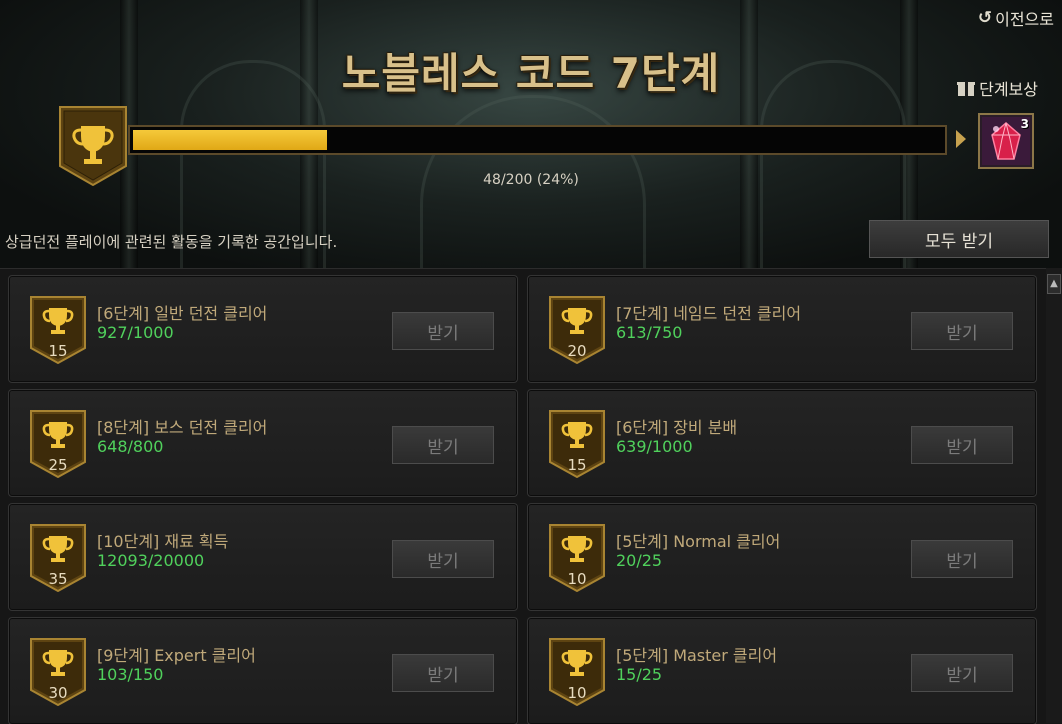 The width and height of the screenshot is (1062, 724). I want to click on mission-card: 35 [10단계] 재료 획득 12093/20000 받기, so click(263, 557).